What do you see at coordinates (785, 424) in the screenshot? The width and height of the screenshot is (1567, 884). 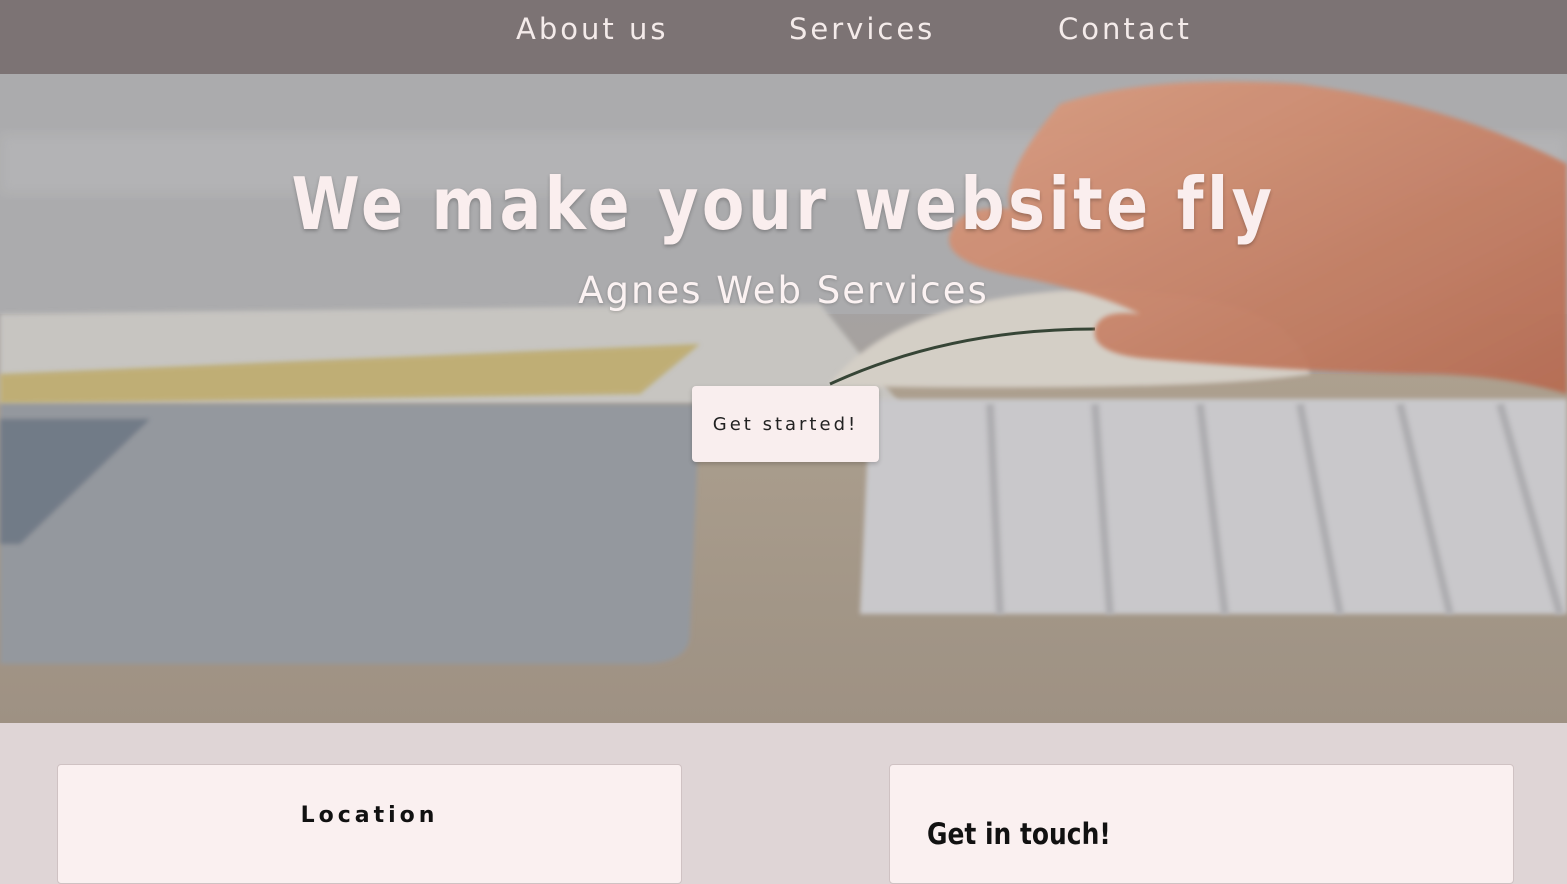 I see `get-started-button: Get started!` at bounding box center [785, 424].